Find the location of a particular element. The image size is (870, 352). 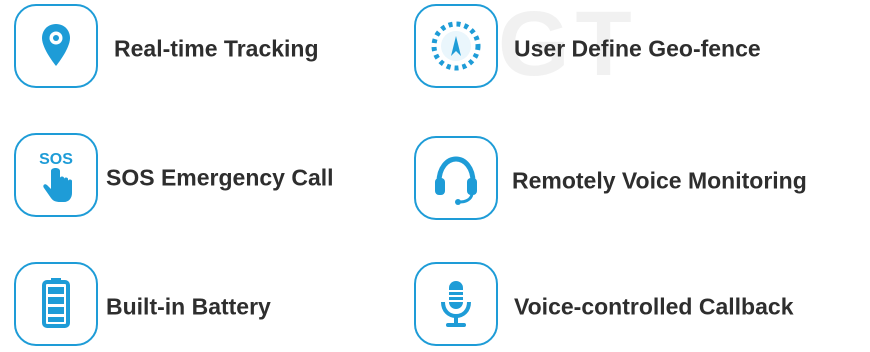

feature-label: Voice-controlled Callback is located at coordinates (654, 306).